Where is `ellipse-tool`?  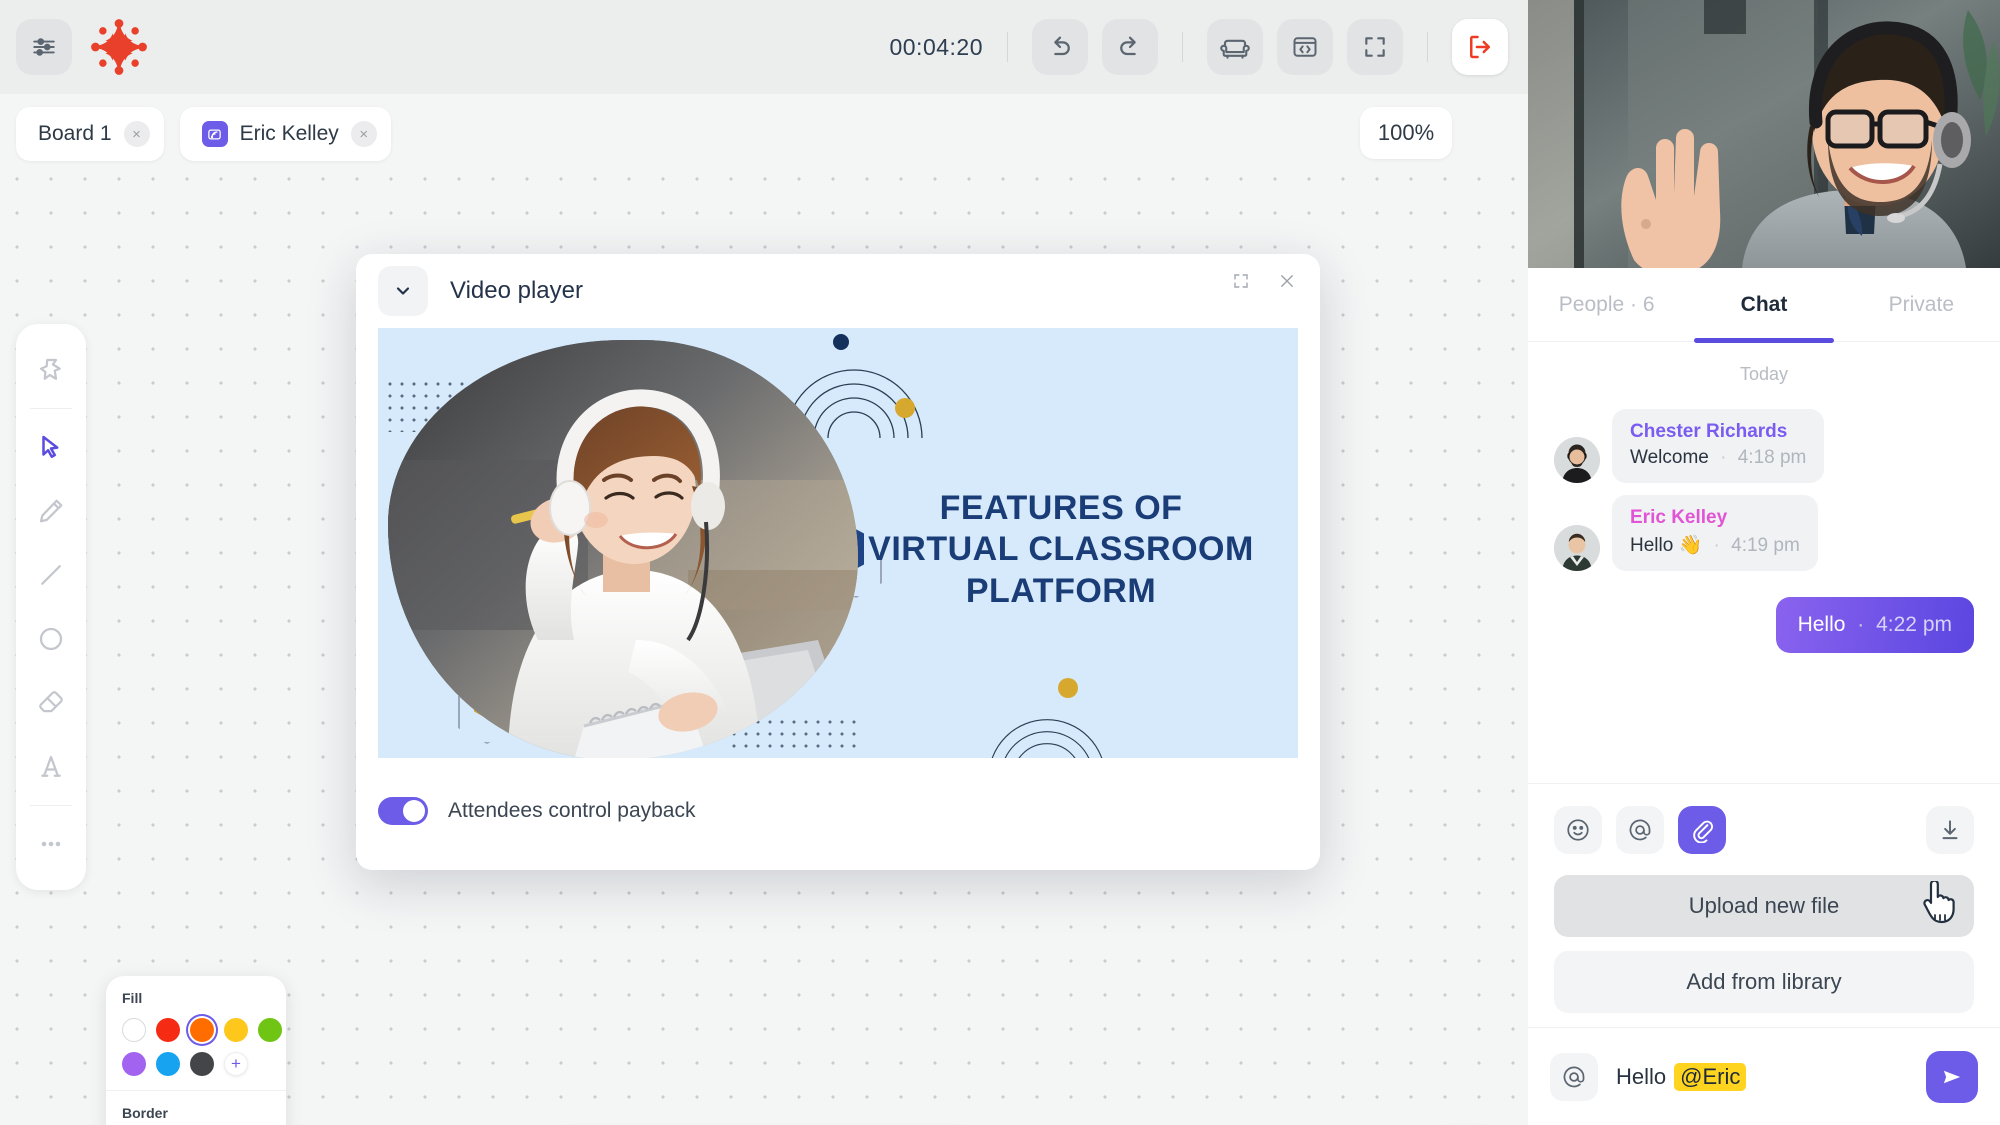 ellipse-tool is located at coordinates (51, 639).